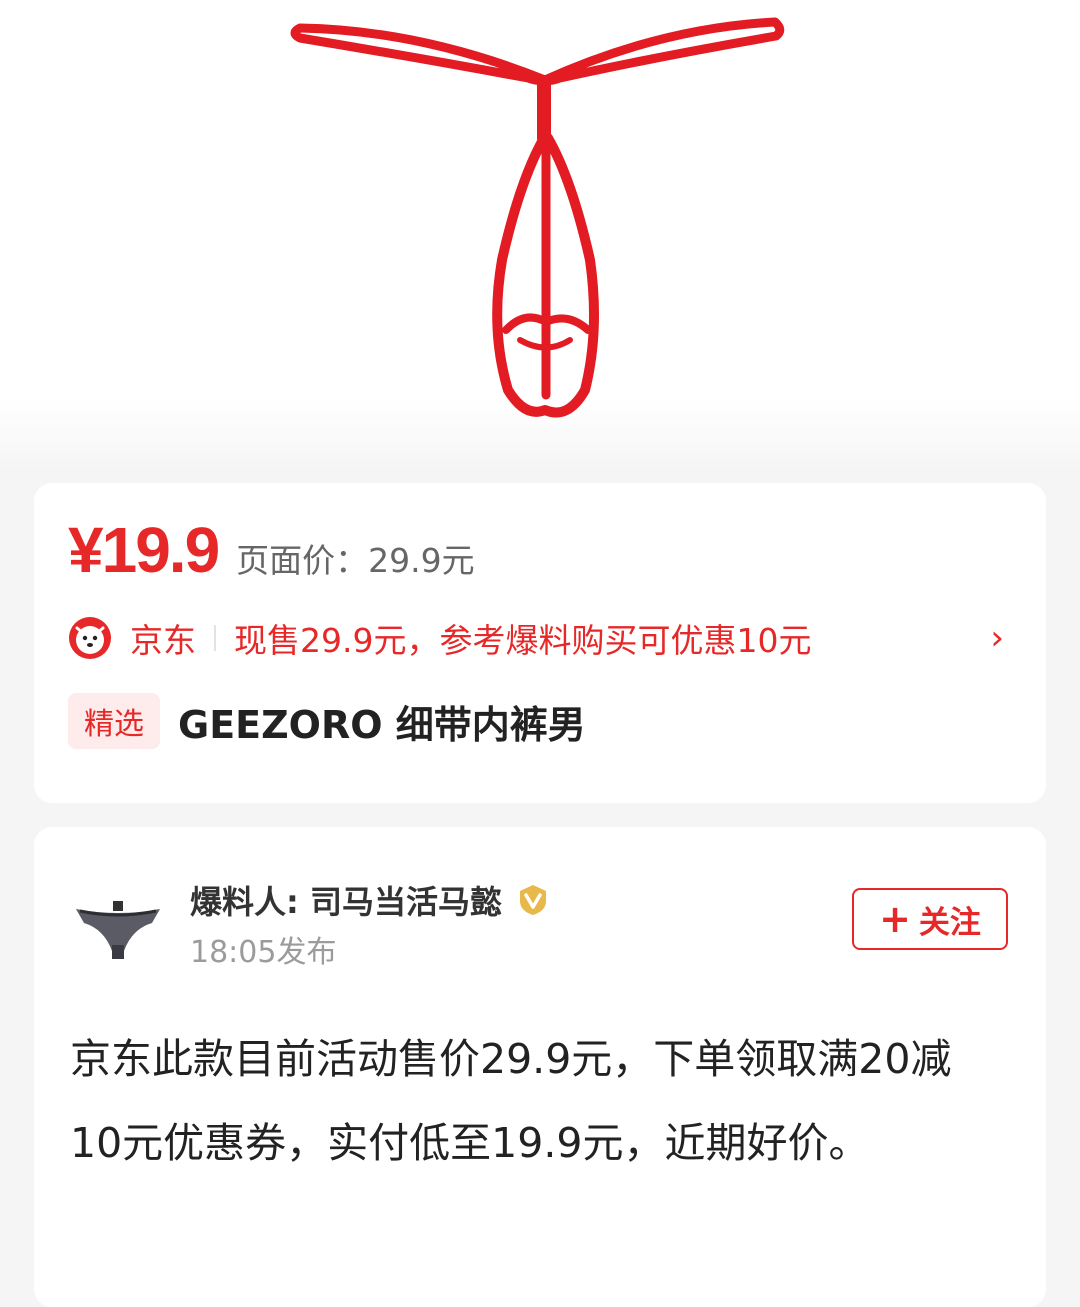  Describe the element at coordinates (949, 922) in the screenshot. I see `follow-label: 关注` at that location.